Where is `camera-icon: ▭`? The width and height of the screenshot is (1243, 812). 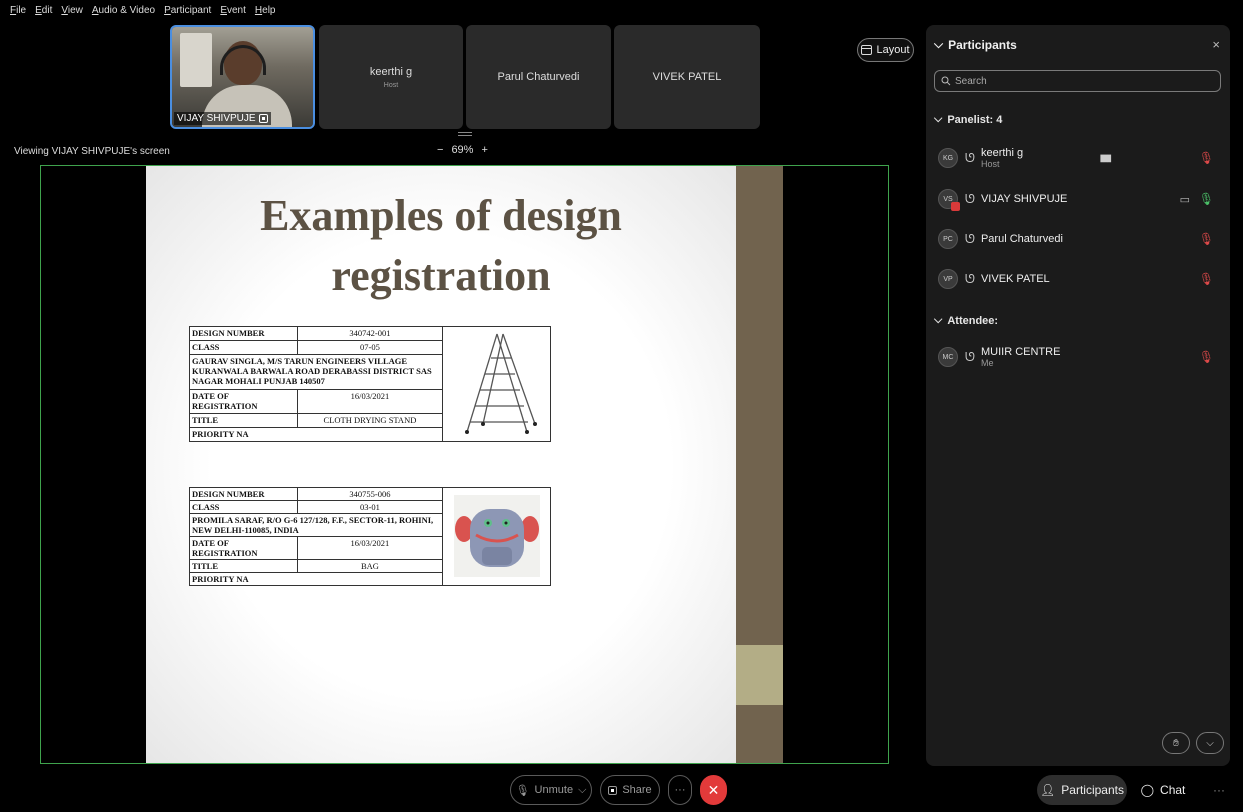
camera-icon: ▭ is located at coordinates (1185, 199).